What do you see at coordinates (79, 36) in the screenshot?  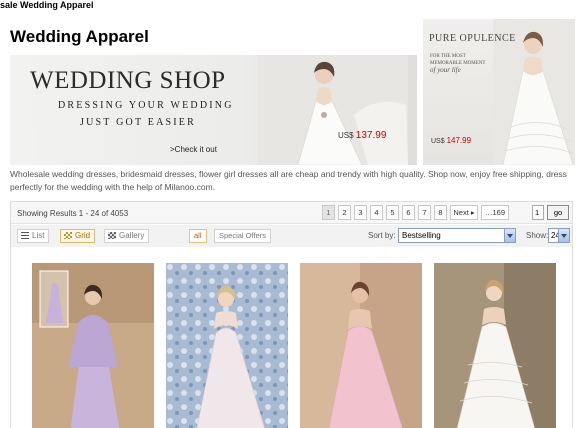 I see `page-title: Wedding Apparel` at bounding box center [79, 36].